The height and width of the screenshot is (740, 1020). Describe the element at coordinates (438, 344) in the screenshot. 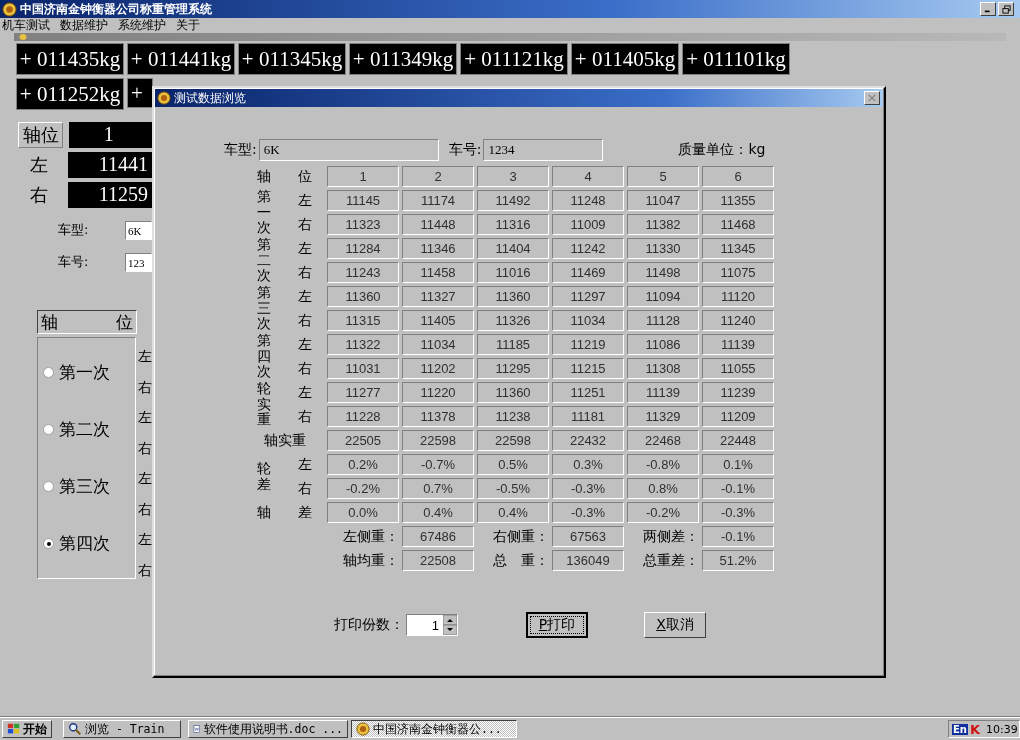

I see `table-cell: 11034` at that location.